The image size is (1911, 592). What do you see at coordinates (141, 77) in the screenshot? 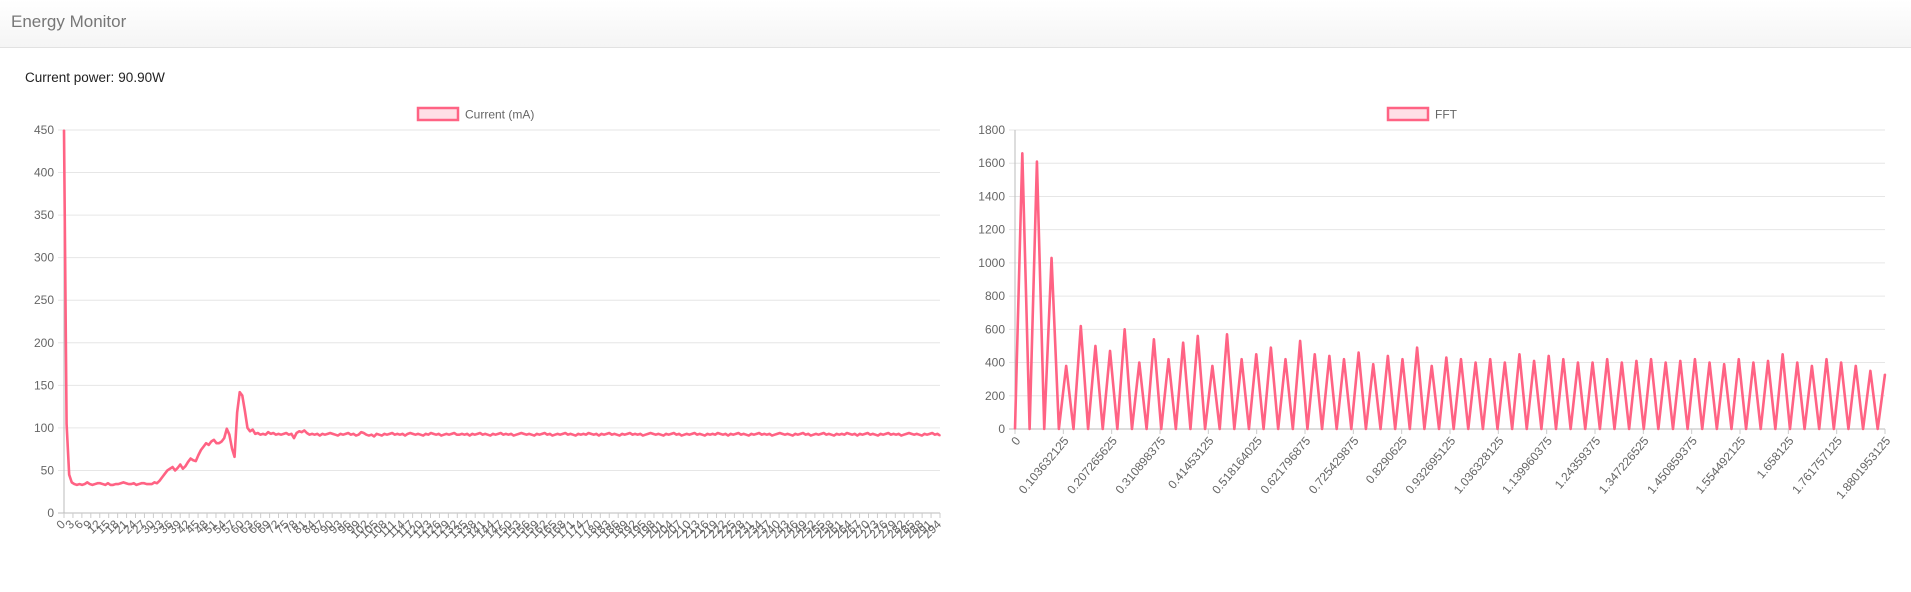
I see `current-power-value: 90.90W` at bounding box center [141, 77].